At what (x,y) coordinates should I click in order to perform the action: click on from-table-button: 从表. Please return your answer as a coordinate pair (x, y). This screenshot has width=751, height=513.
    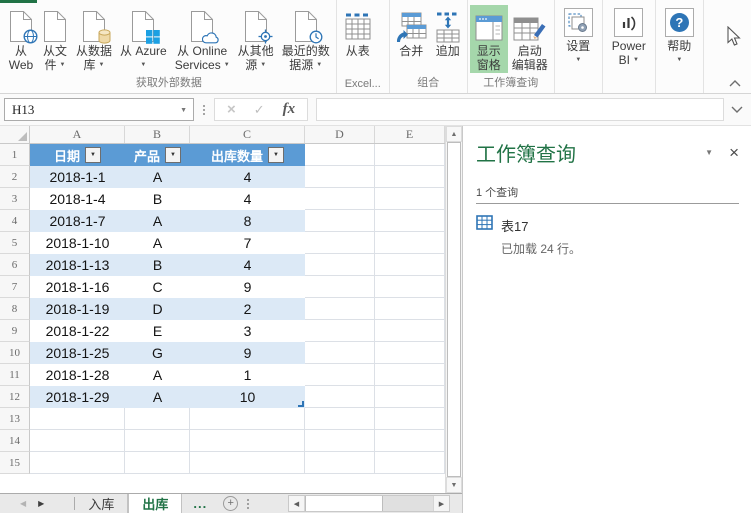
    Looking at the image, I should click on (358, 32).